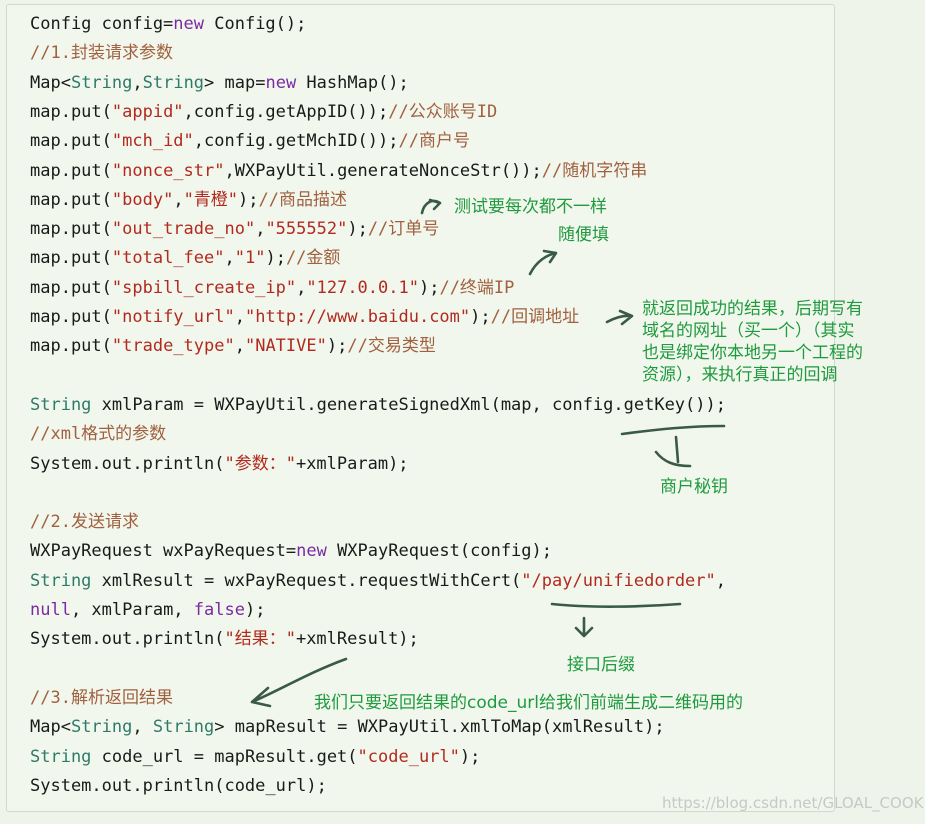 The height and width of the screenshot is (824, 925). I want to click on code-token: ,WXPayUtil.generateNonceStr());, so click(383, 170).